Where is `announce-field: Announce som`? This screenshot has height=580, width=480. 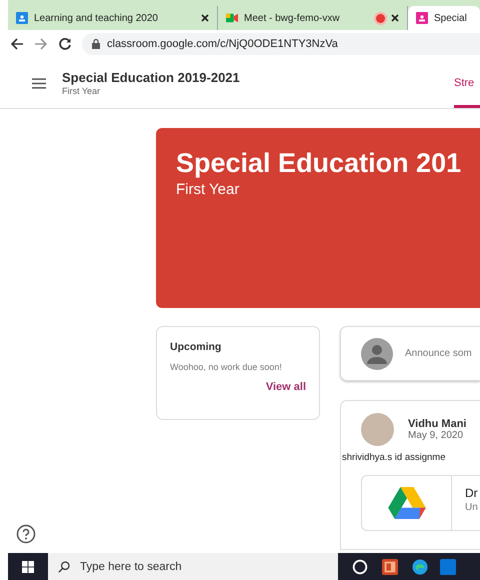 announce-field: Announce som is located at coordinates (410, 353).